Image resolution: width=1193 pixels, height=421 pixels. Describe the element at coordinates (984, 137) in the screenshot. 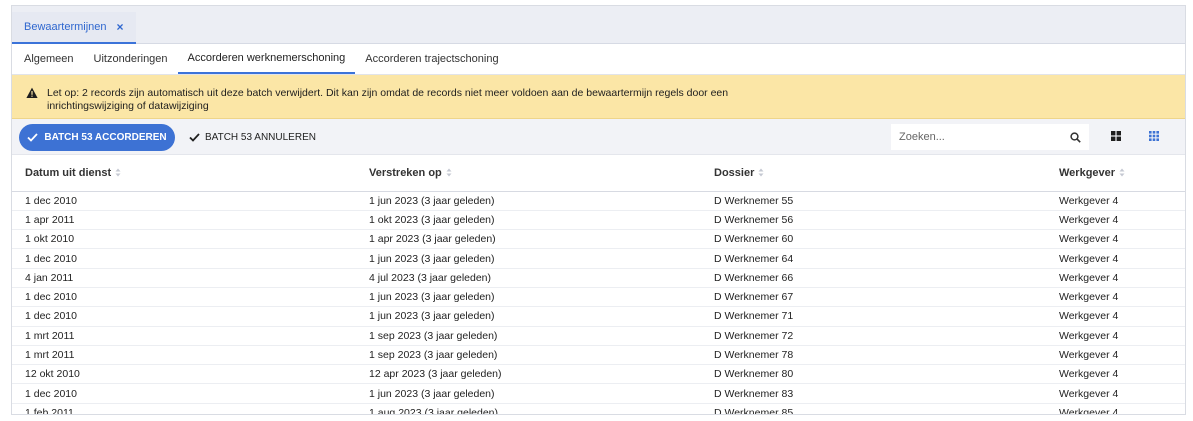

I see `search-input` at that location.